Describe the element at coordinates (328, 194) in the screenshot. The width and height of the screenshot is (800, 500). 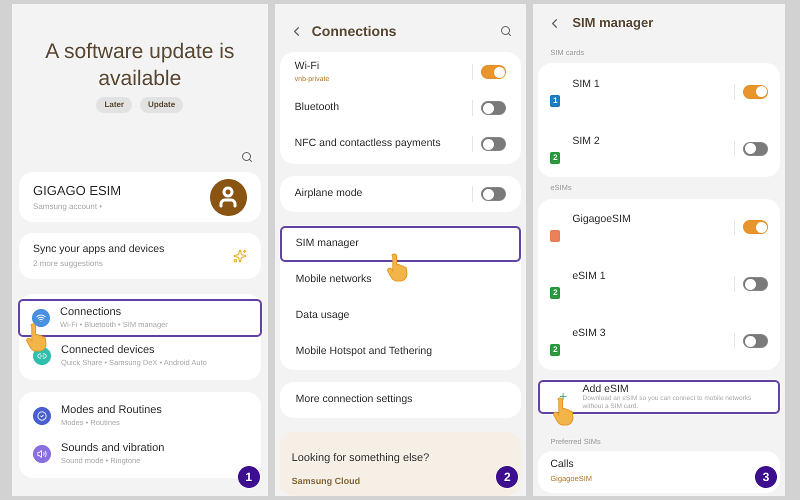
I see `item-label: Airplane mode` at that location.